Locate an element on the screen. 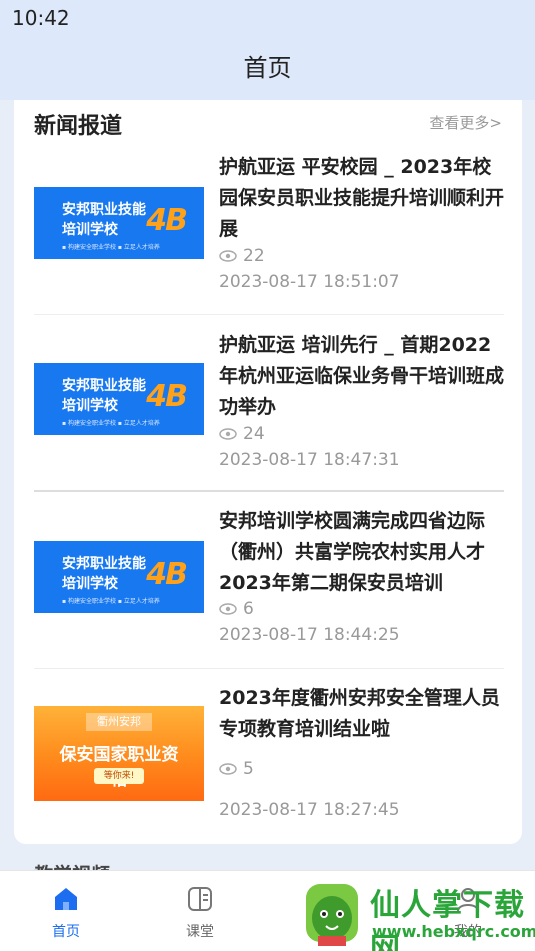 This screenshot has width=535, height=951. app-bar: 首页 is located at coordinates (267, 68).